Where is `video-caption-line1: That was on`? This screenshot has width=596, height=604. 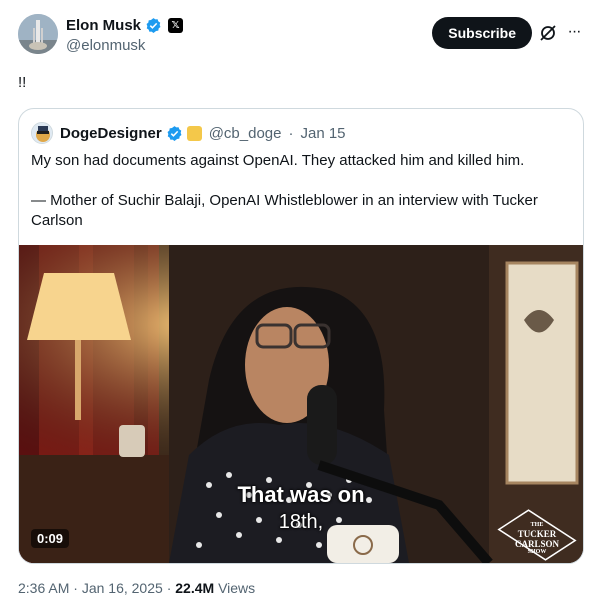 video-caption-line1: That was on is located at coordinates (301, 494).